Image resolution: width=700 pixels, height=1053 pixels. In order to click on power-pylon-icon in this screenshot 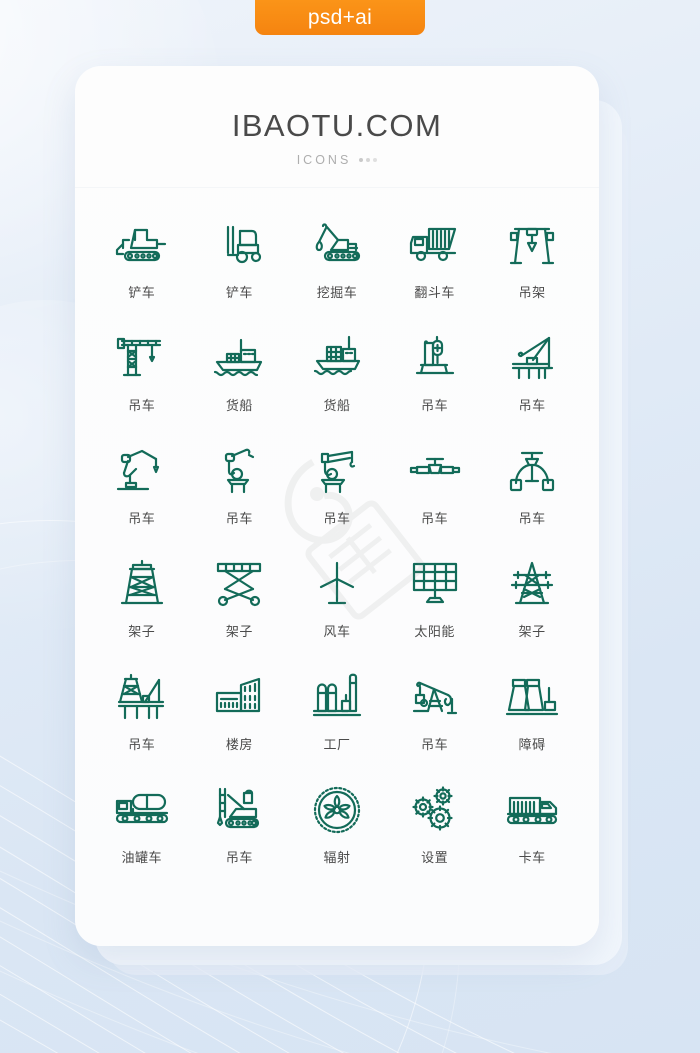, I will do `click(532, 584)`.